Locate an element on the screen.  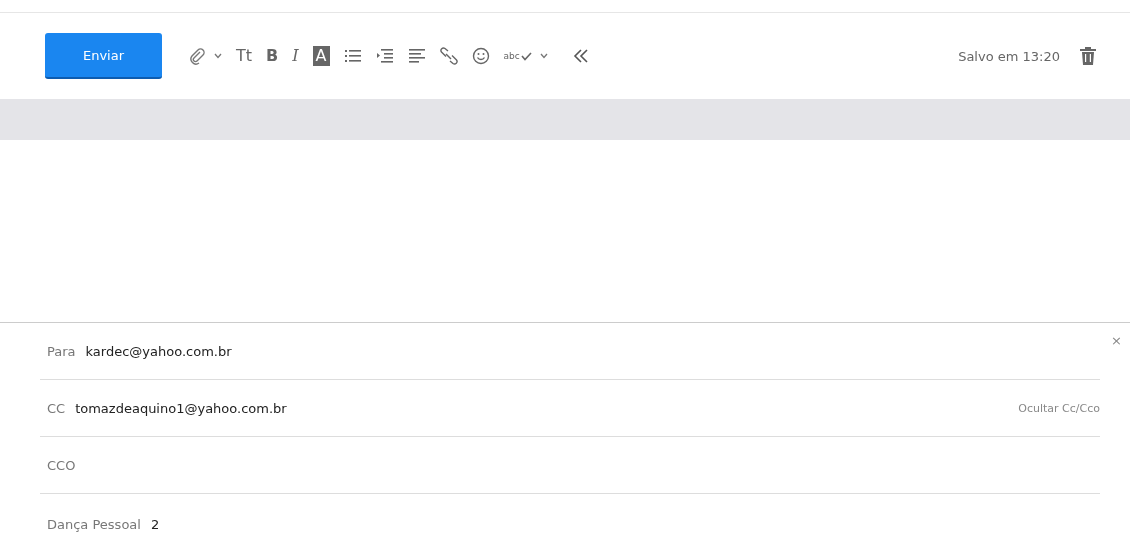
send-button: Enviar is located at coordinates (103, 56).